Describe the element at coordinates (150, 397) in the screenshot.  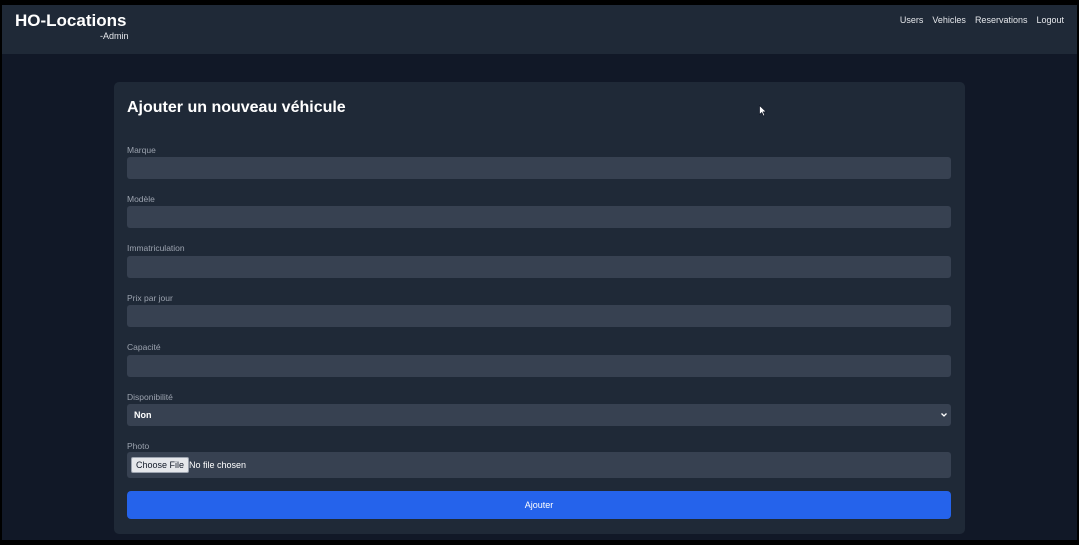
I see `disponibilite-label: Disponibilité` at that location.